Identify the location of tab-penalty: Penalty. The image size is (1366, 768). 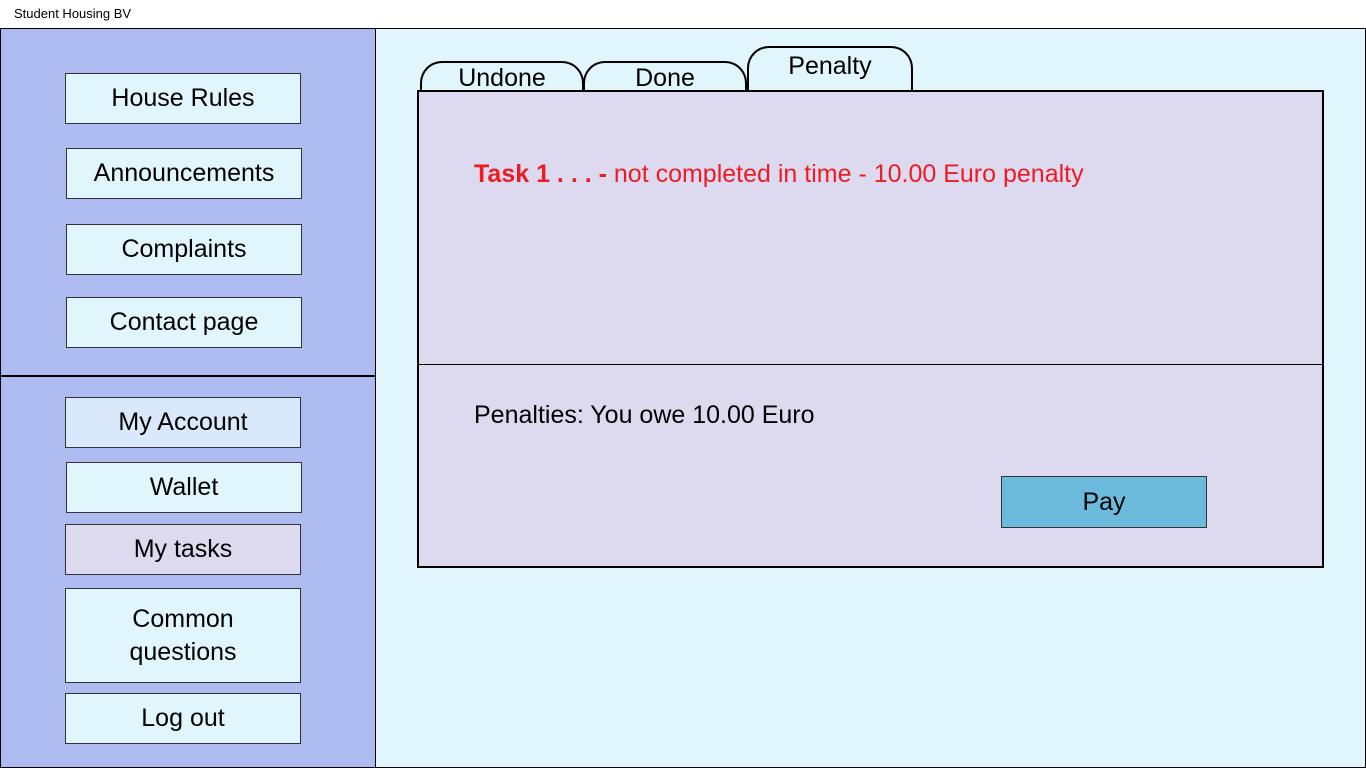
(830, 69).